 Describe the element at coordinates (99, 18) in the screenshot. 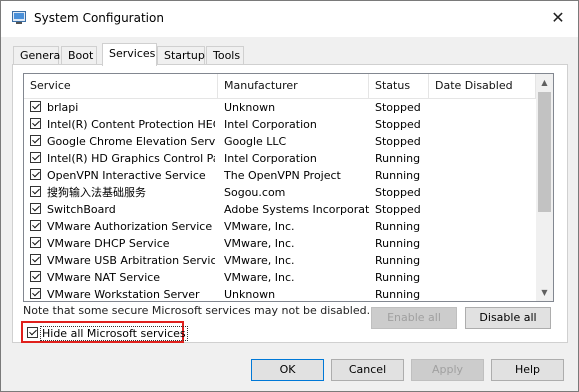

I see `window-title: System Configuration` at that location.